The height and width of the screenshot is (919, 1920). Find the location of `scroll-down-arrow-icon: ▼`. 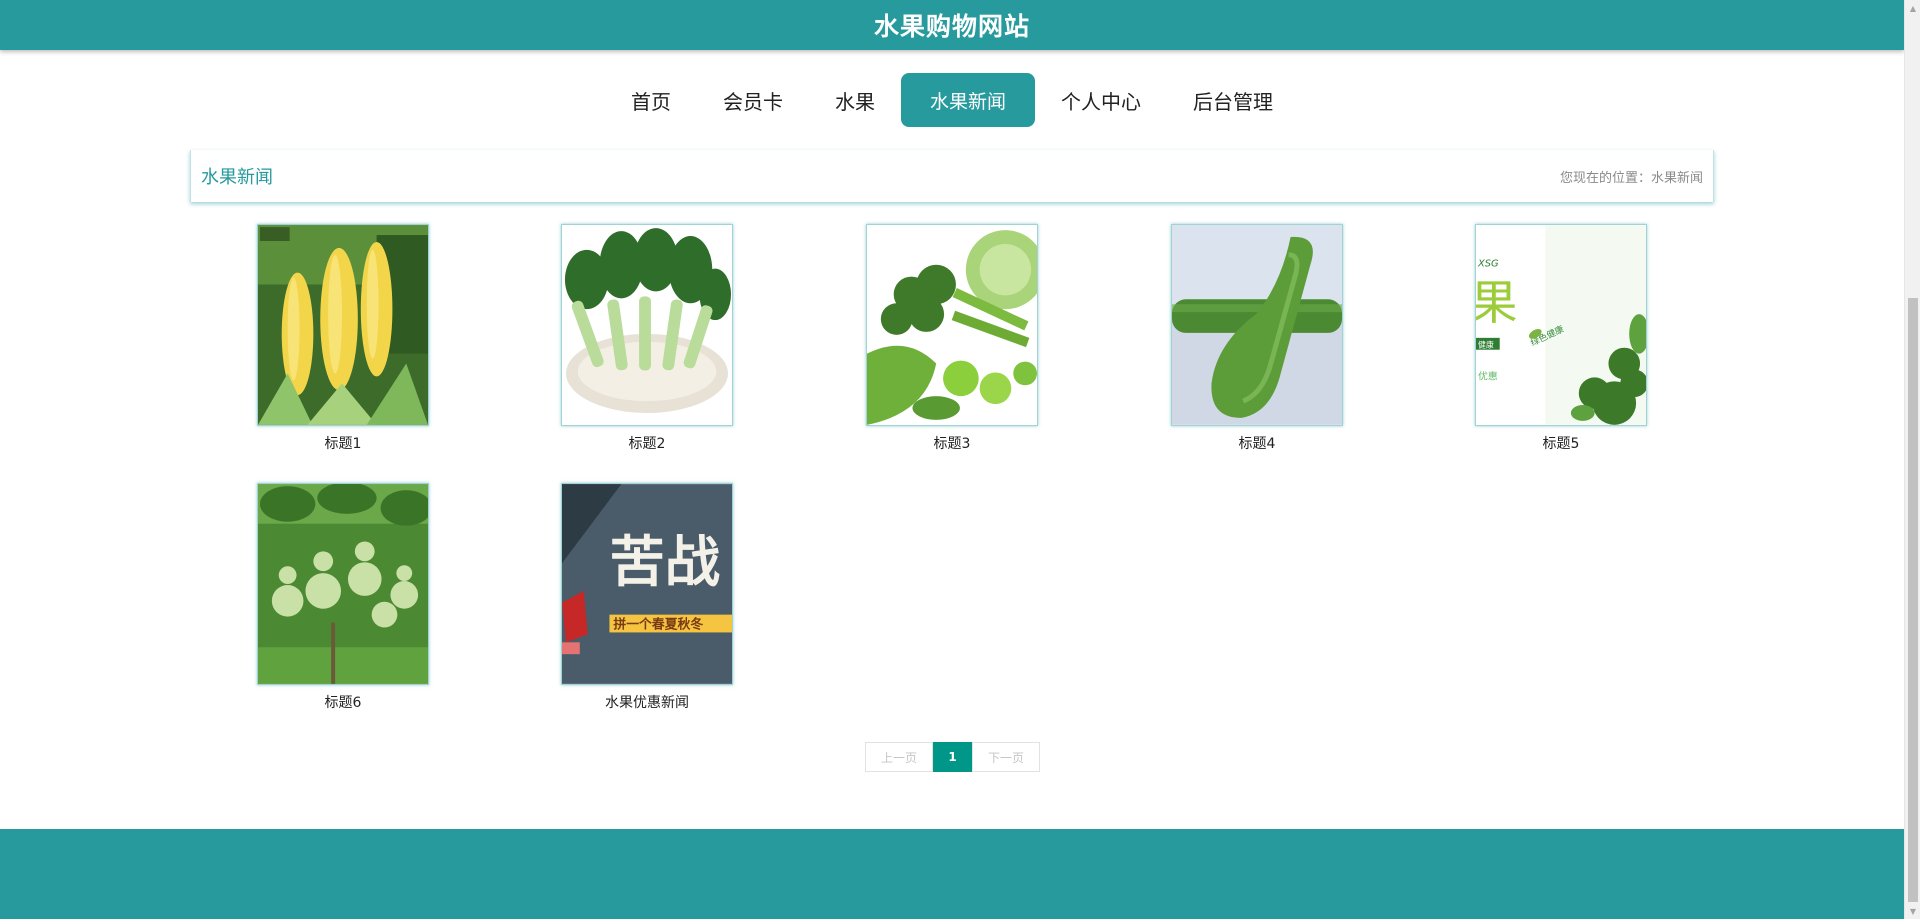

scroll-down-arrow-icon: ▼ is located at coordinates (1912, 911).